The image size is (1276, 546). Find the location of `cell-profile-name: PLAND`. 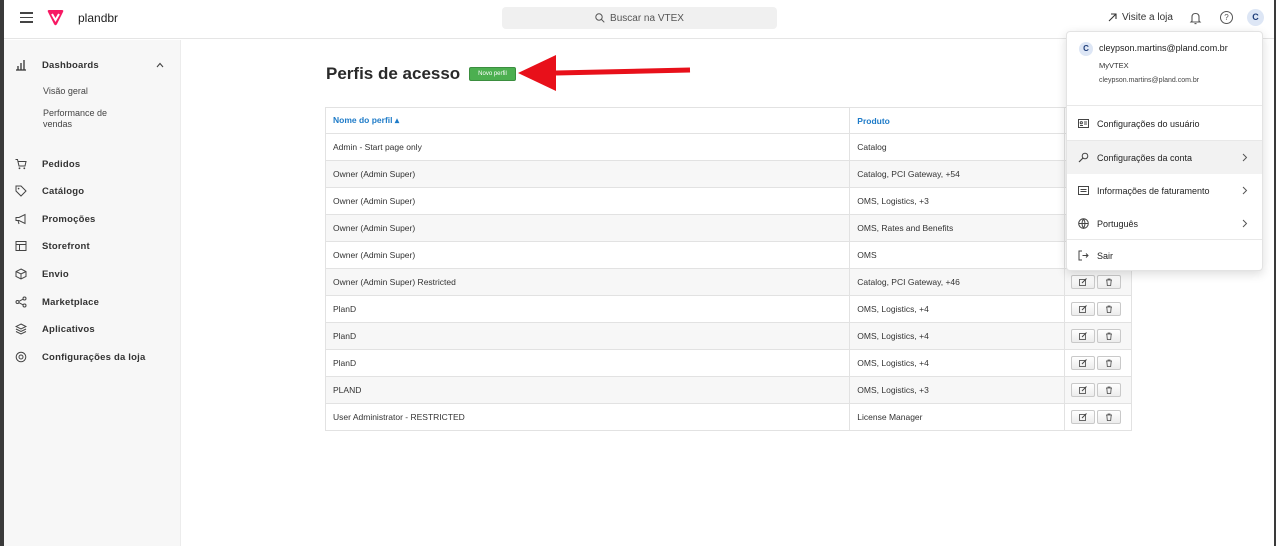

cell-profile-name: PLAND is located at coordinates (587, 390).